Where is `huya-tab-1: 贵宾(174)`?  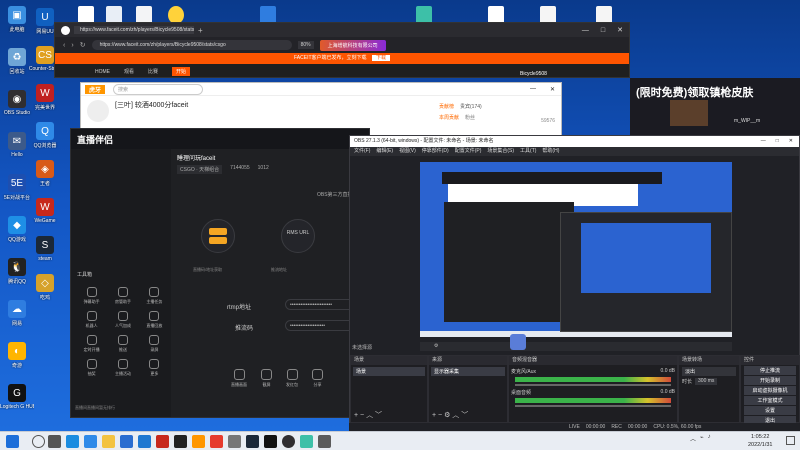 huya-tab-1: 贵宾(174) is located at coordinates (471, 106).